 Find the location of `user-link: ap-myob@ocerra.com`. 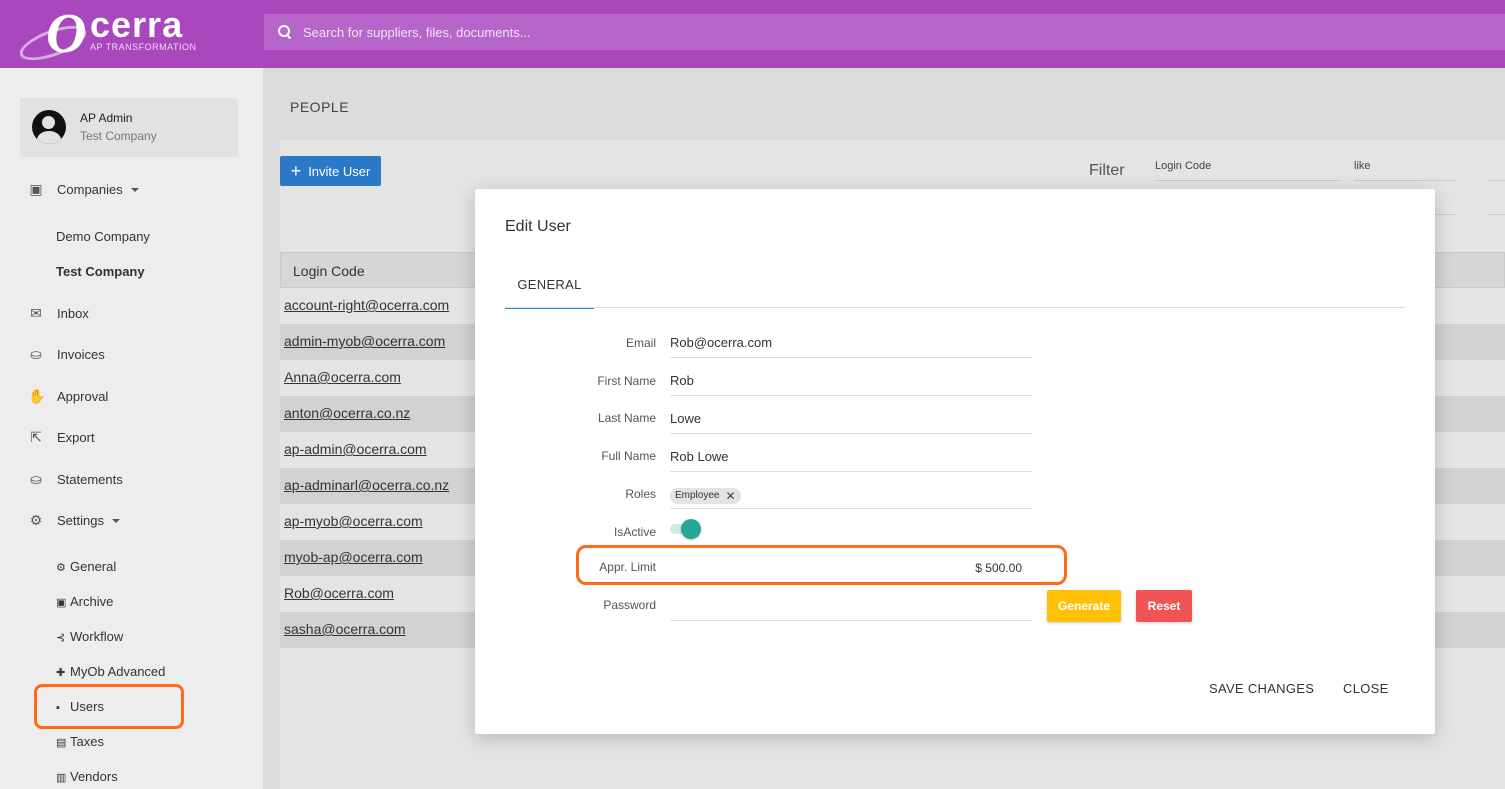

user-link: ap-myob@ocerra.com is located at coordinates (353, 521).